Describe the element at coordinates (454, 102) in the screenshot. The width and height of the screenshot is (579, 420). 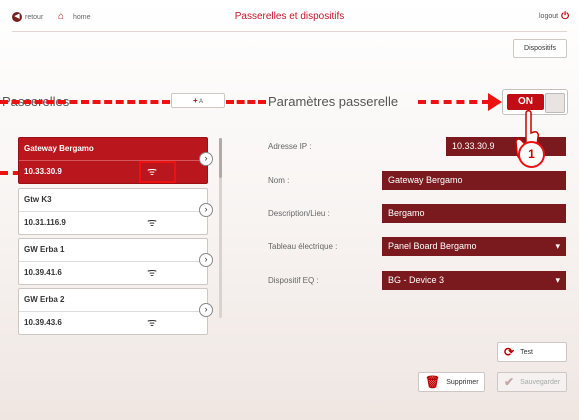
I see `annotation-dash-right` at that location.